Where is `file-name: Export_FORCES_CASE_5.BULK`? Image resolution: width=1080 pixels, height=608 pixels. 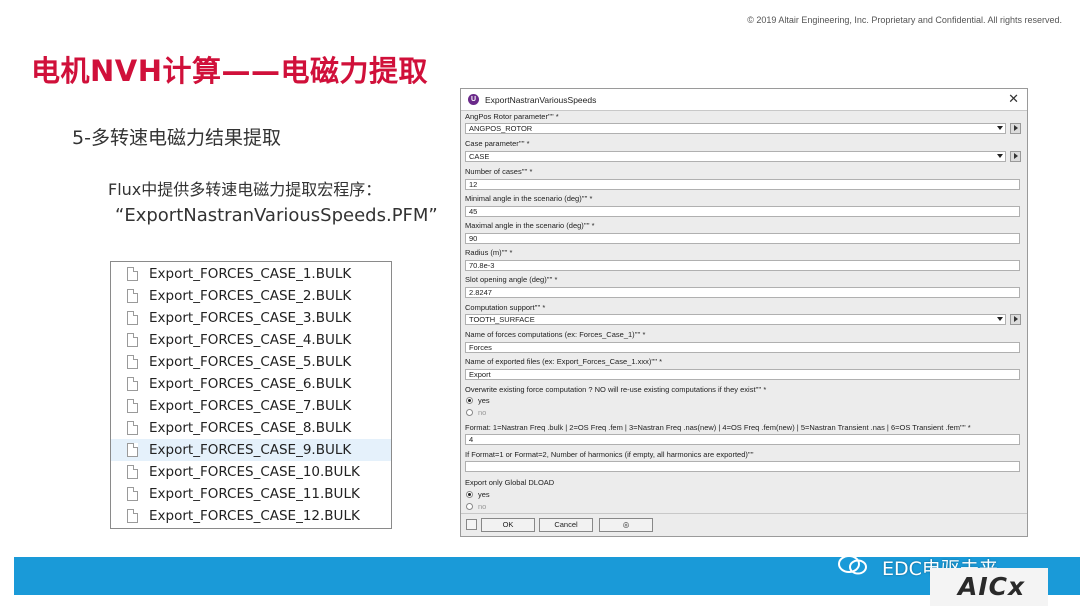
file-name: Export_FORCES_CASE_5.BULK is located at coordinates (250, 362).